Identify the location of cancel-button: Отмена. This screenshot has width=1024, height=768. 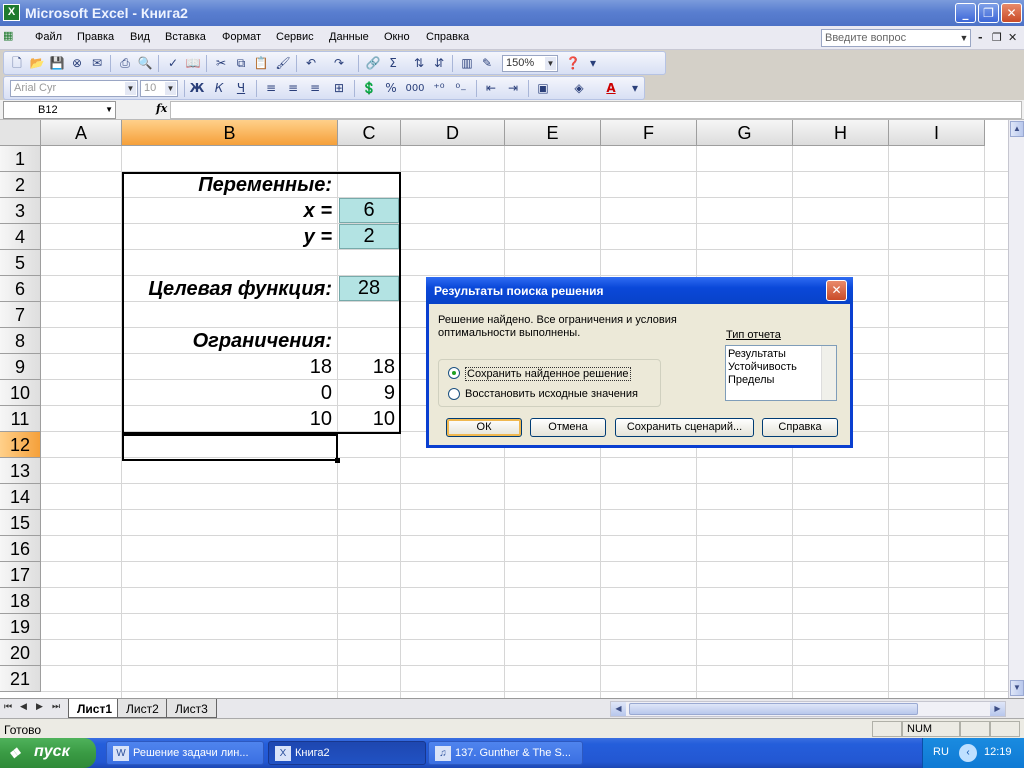
(568, 427).